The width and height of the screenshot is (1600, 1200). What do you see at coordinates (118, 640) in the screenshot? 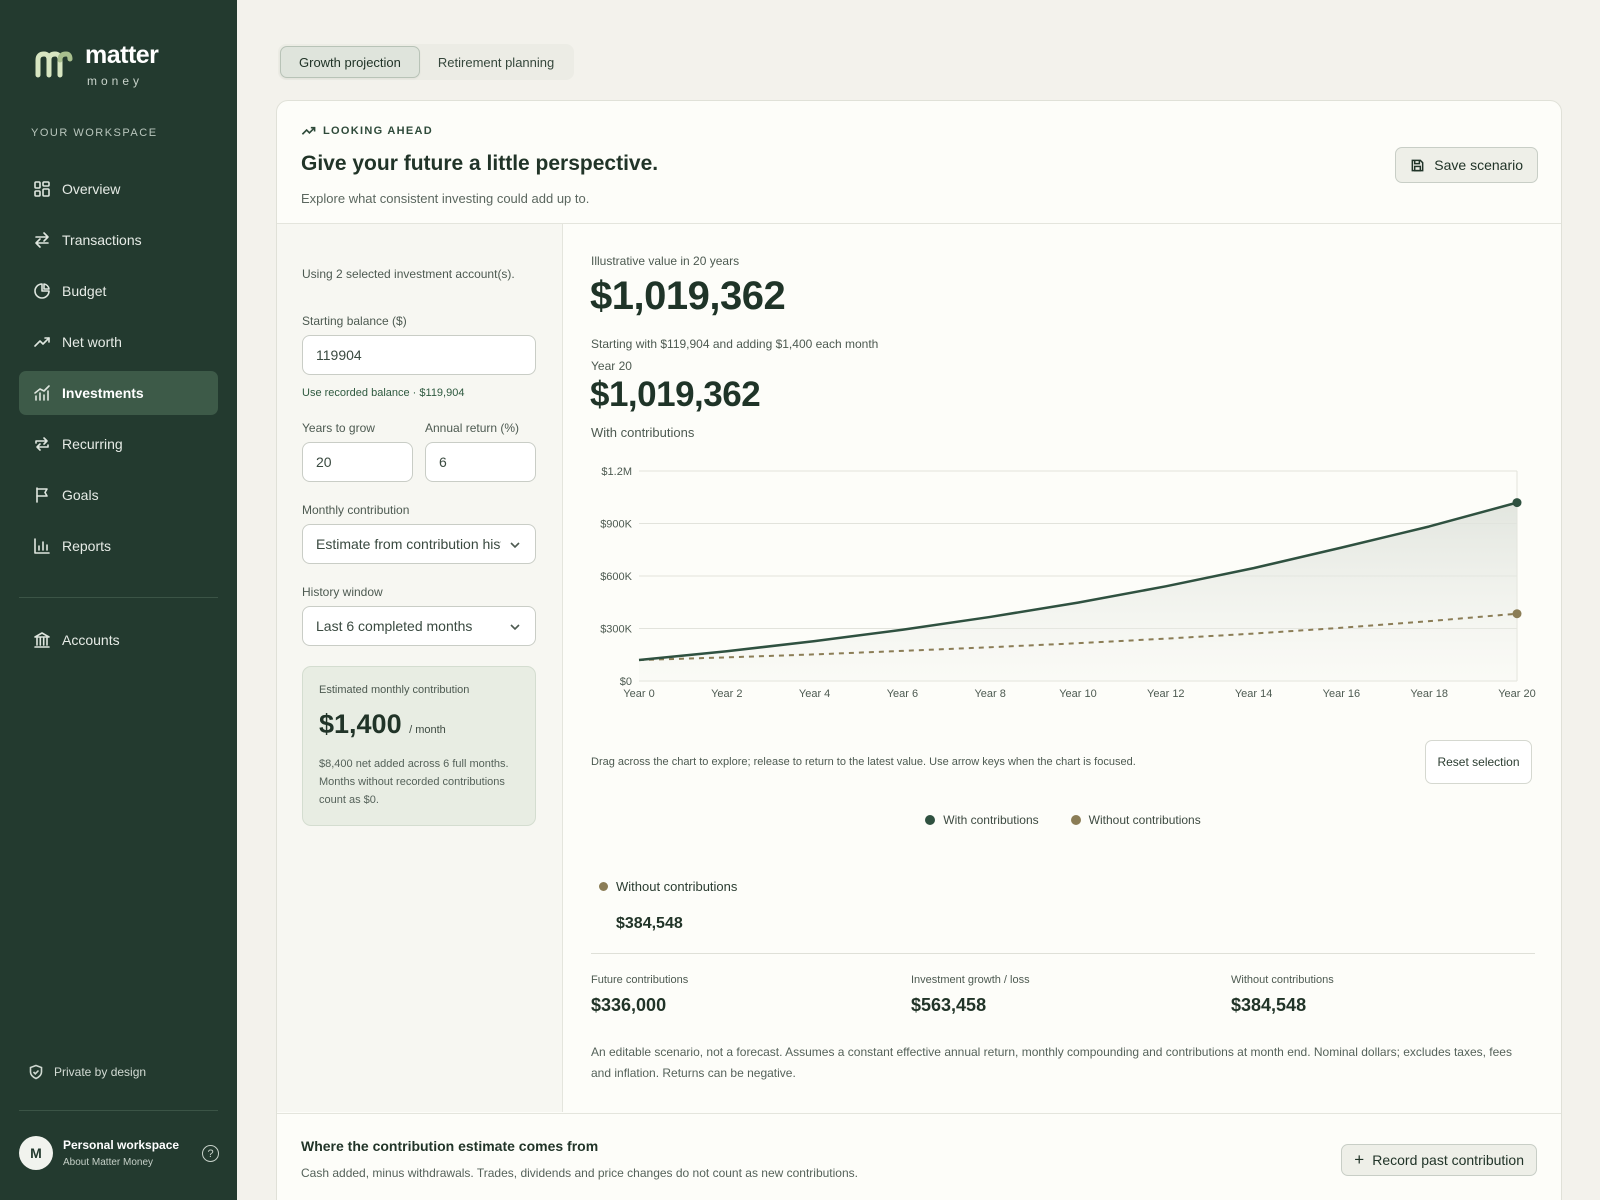
I see `sidebar-item-accounts: Accounts` at bounding box center [118, 640].